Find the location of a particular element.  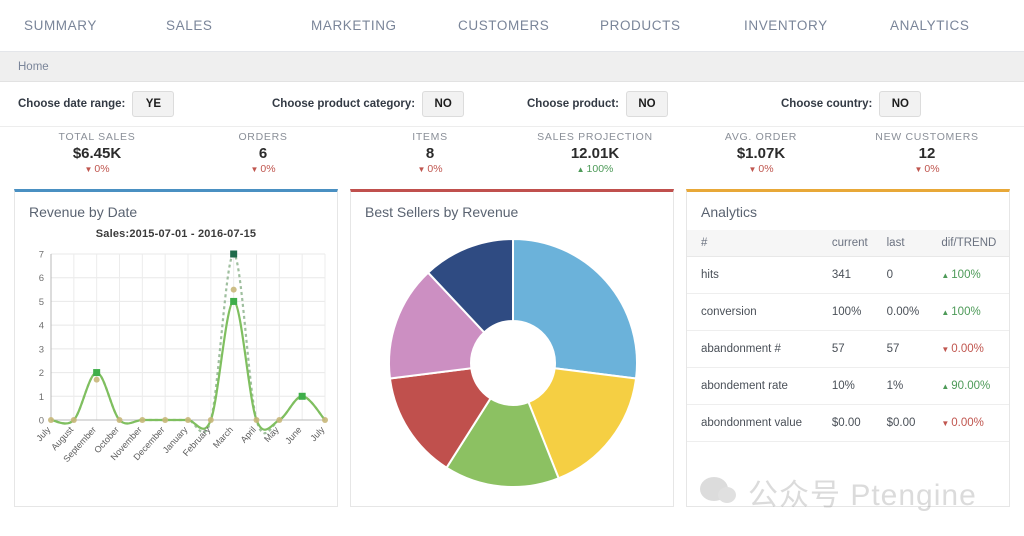

filter-group-0: Choose date range: YE is located at coordinates (96, 104).